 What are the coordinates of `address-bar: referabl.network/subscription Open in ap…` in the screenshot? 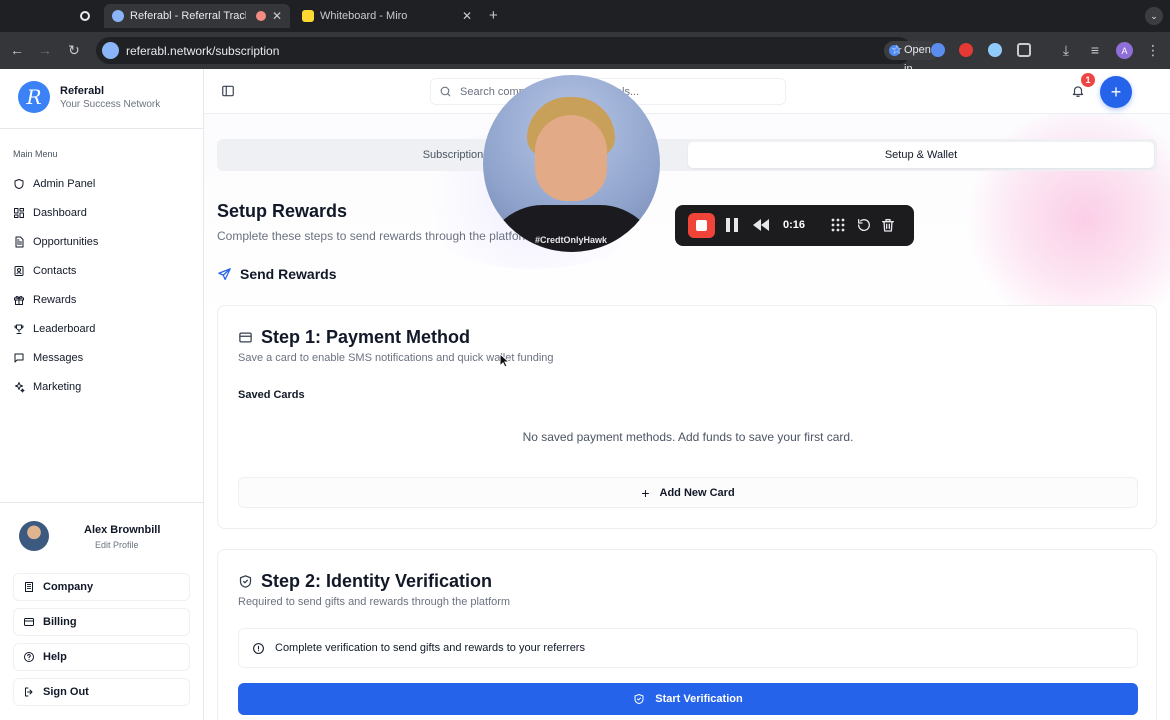 It's located at (517, 65).